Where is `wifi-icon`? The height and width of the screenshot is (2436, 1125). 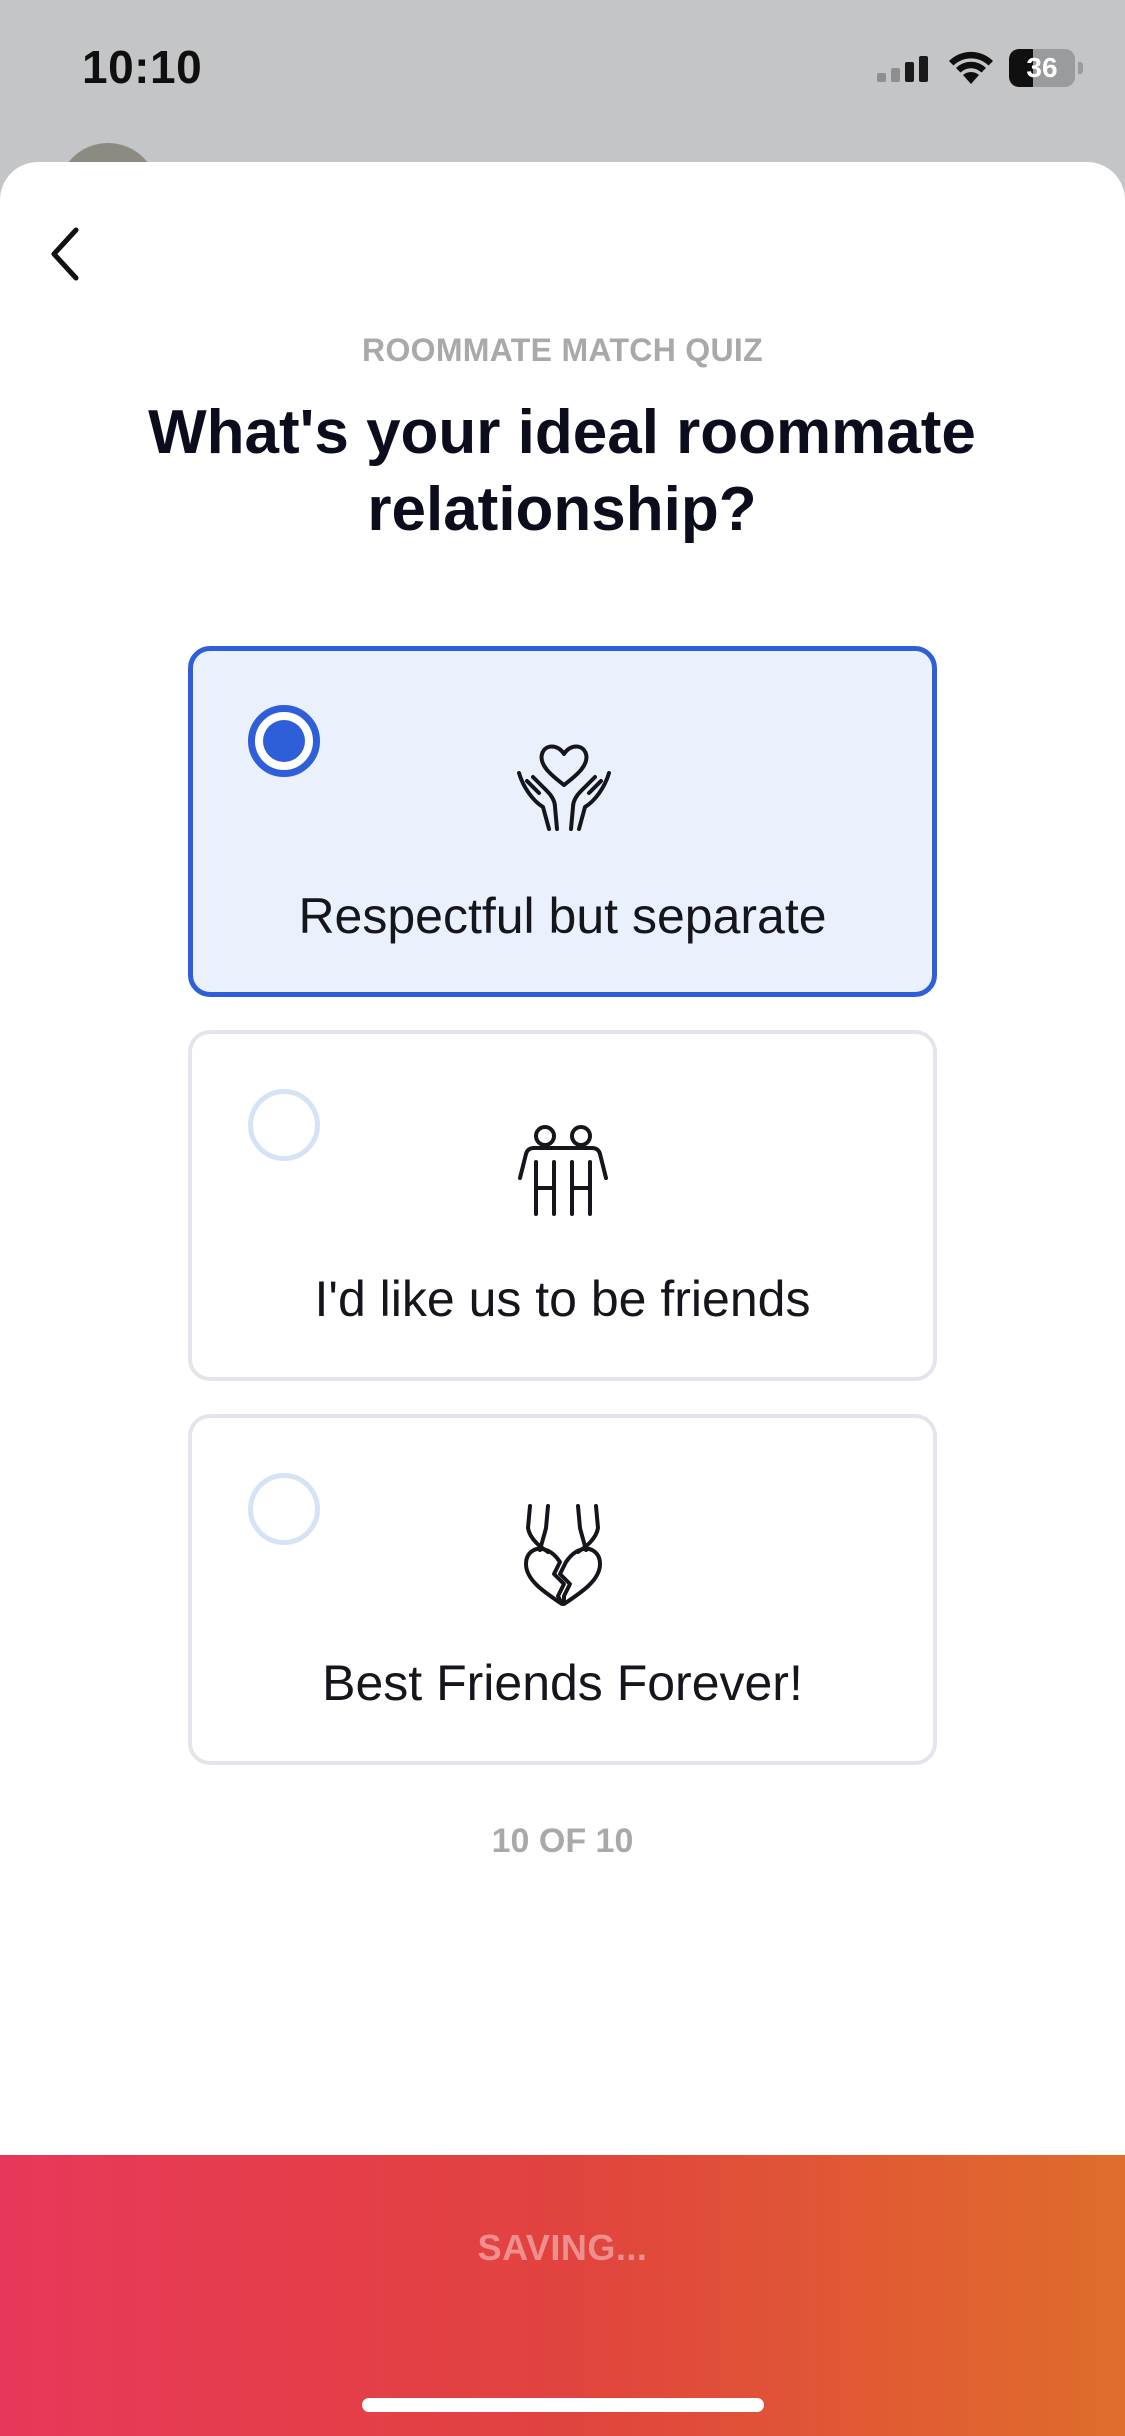 wifi-icon is located at coordinates (971, 67).